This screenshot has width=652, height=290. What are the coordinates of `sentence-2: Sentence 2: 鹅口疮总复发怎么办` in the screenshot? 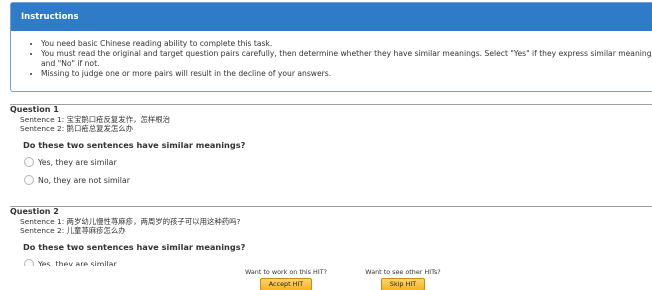 It's located at (77, 128).